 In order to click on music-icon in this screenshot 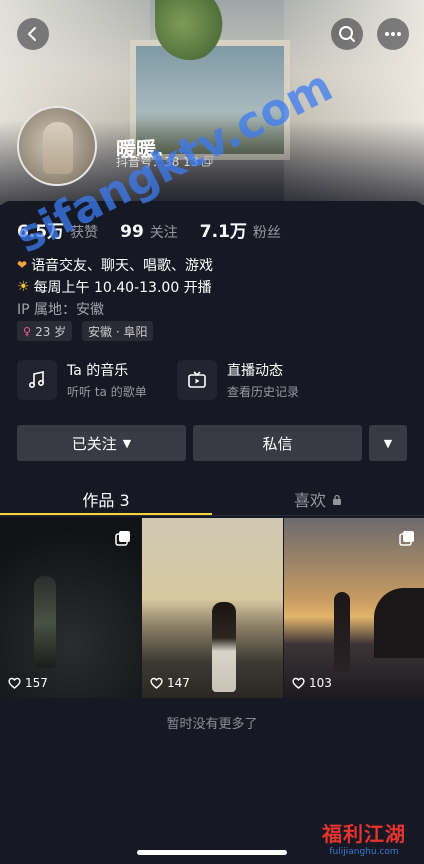, I will do `click(36, 380)`.